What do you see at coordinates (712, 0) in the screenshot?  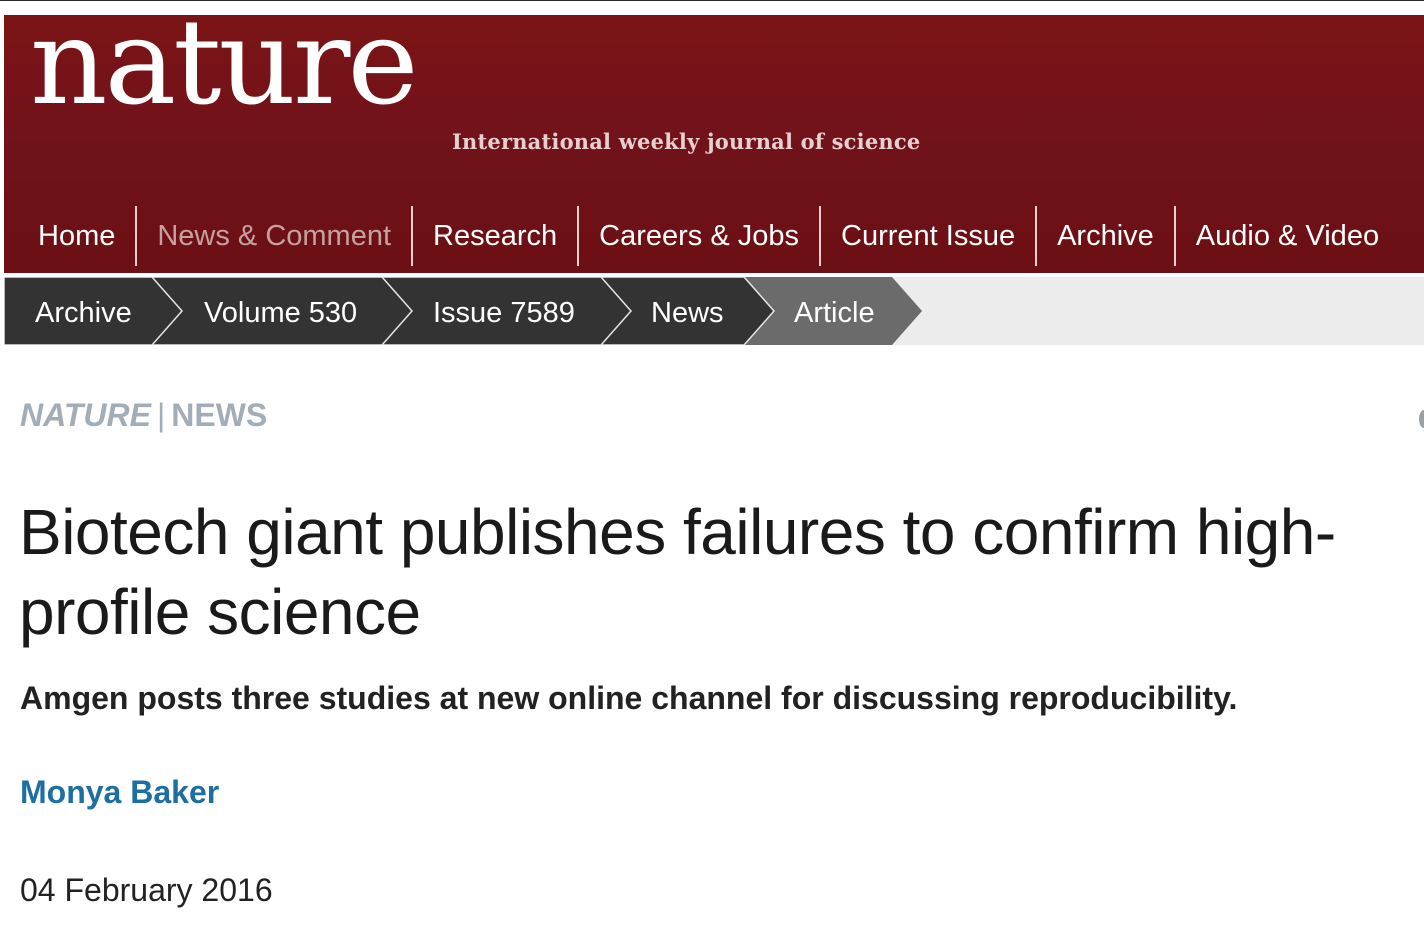 I see `window-top-border` at bounding box center [712, 0].